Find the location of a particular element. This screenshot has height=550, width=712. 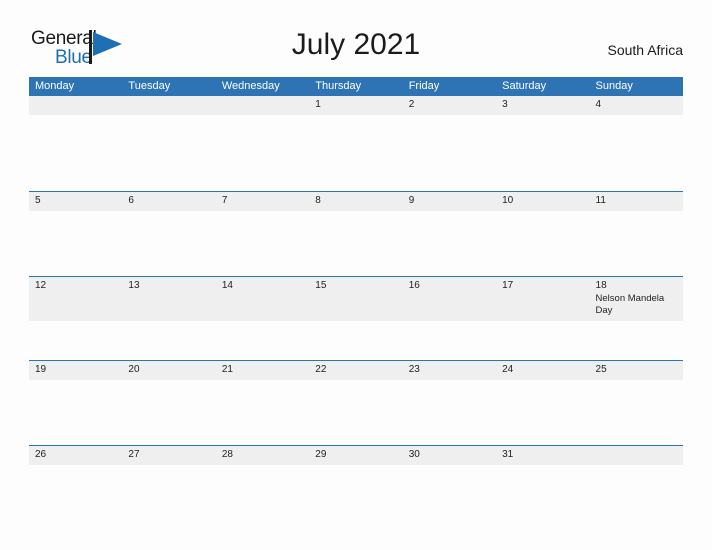

calendar-week-band: 5 6 7 8 9 10 11 is located at coordinates (356, 201).